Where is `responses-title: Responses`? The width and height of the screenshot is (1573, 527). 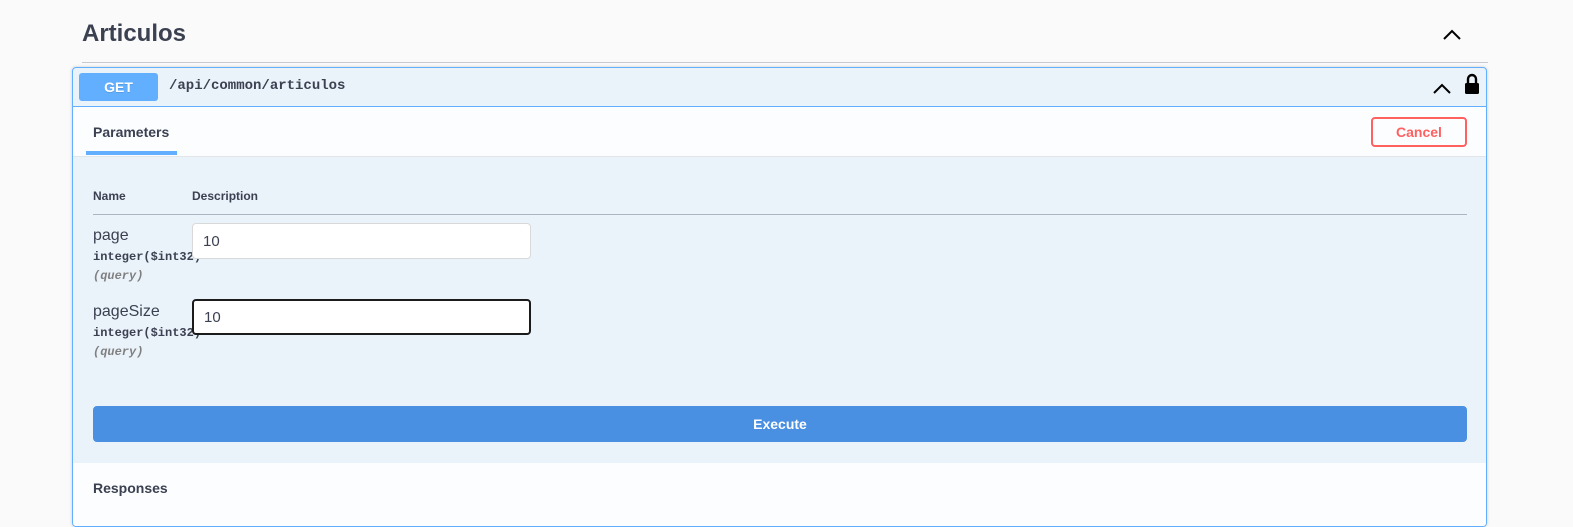
responses-title: Responses is located at coordinates (130, 488).